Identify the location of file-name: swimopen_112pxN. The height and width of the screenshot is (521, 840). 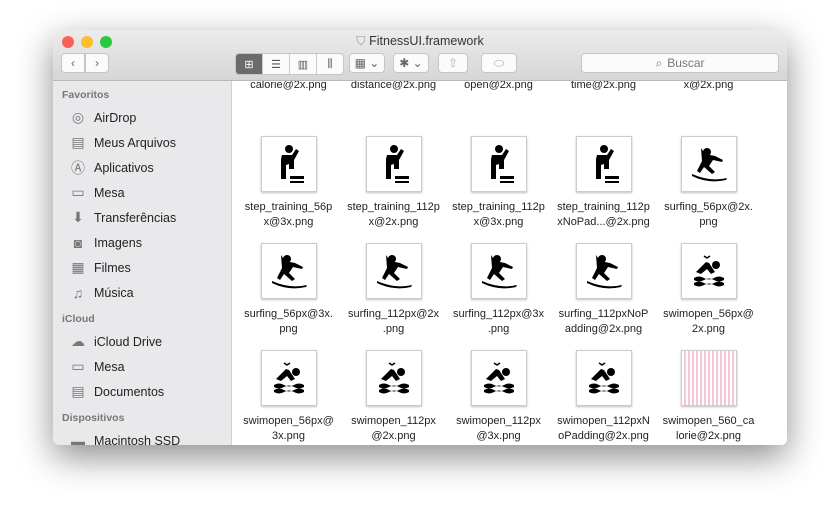
(603, 421).